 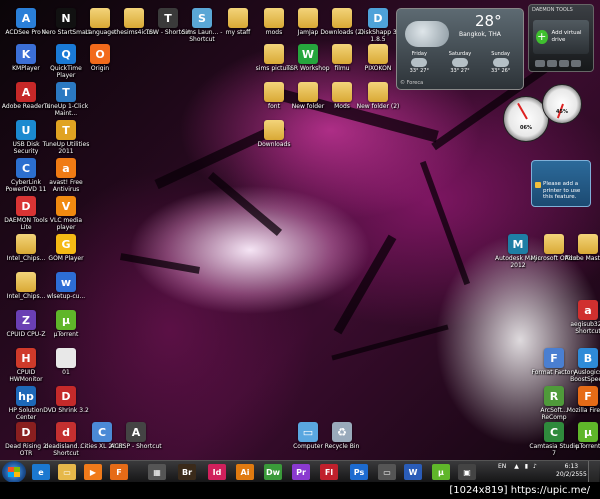 What do you see at coordinates (66, 258) in the screenshot?
I see `desktop-icon-label: GOM Player` at bounding box center [66, 258].